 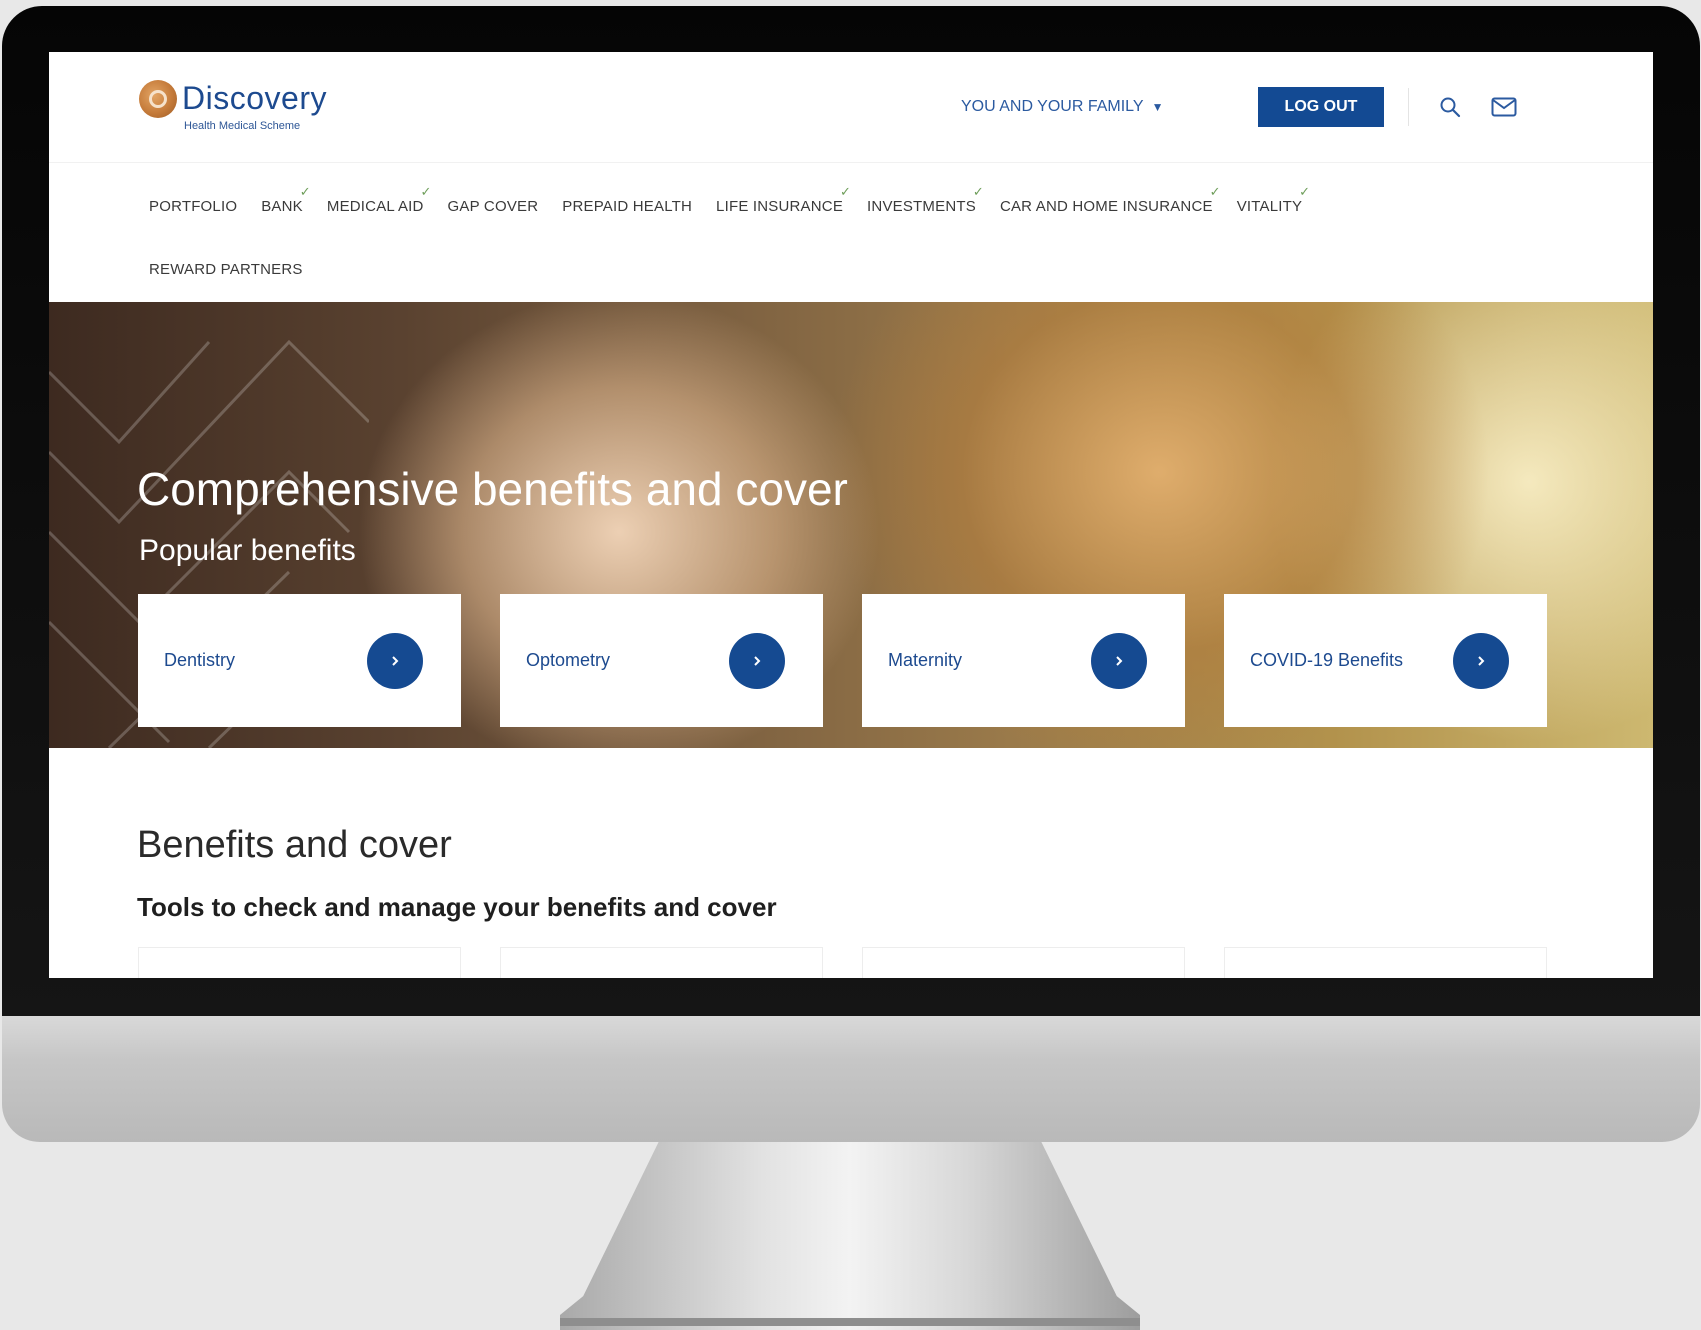 What do you see at coordinates (226, 269) in the screenshot?
I see `nav-item-reward-partners: REWARD PARTNERS` at bounding box center [226, 269].